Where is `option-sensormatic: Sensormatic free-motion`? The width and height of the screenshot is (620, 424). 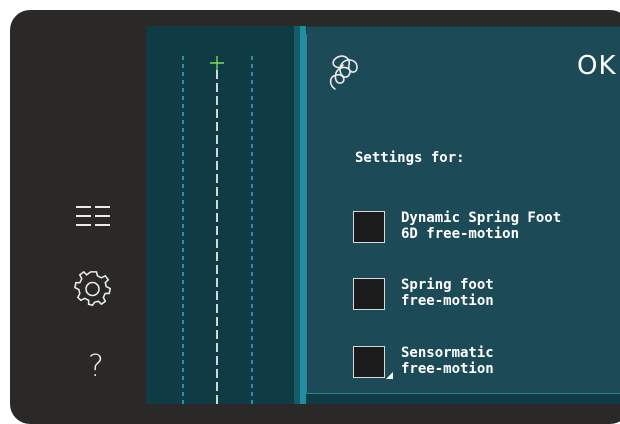 option-sensormatic: Sensormatic free-motion is located at coordinates (486, 365).